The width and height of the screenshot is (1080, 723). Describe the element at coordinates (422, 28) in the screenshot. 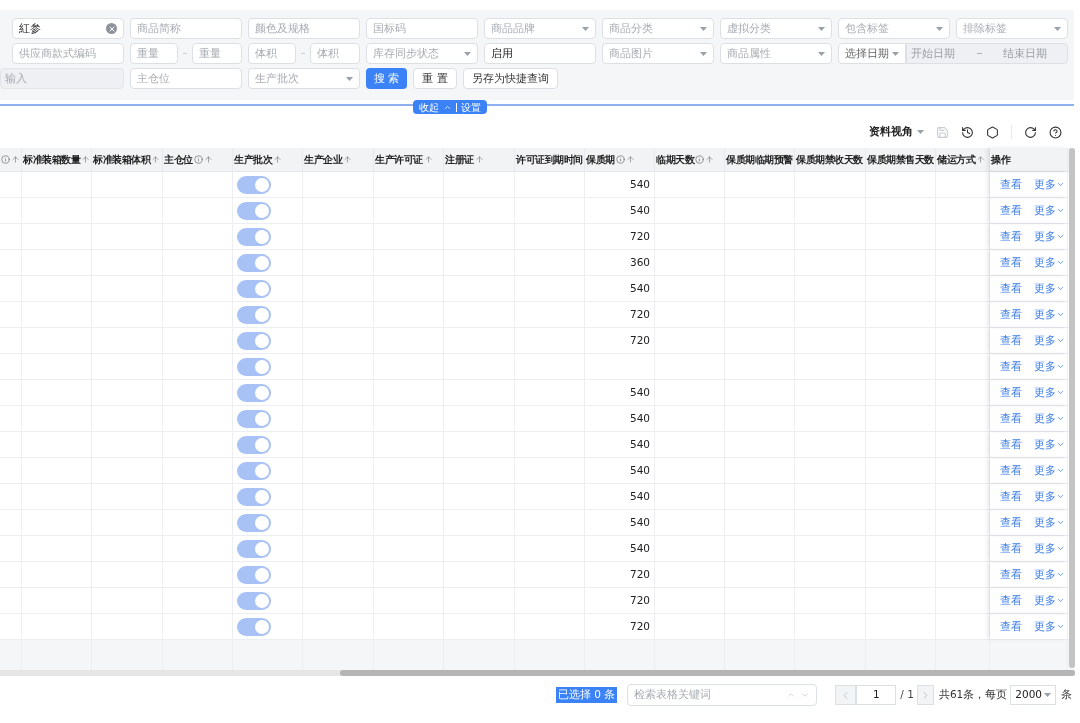

I see `text-input: 国标码` at that location.